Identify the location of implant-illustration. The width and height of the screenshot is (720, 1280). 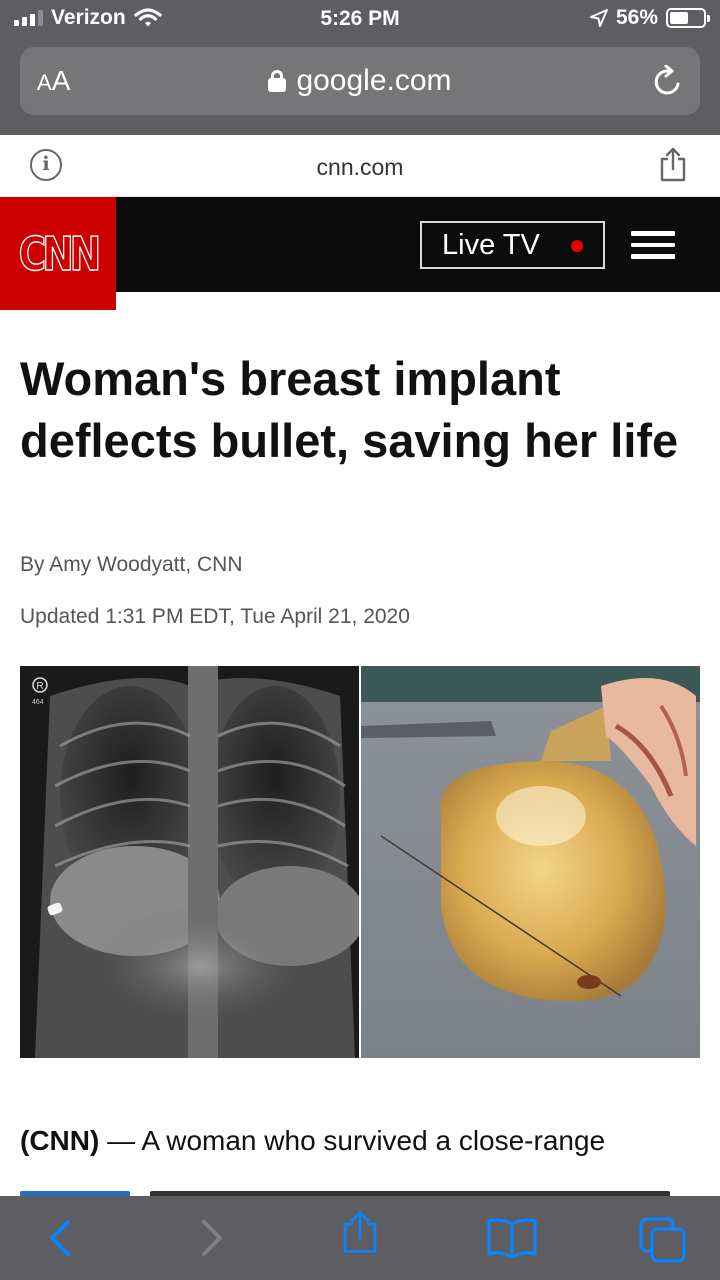
(530, 862).